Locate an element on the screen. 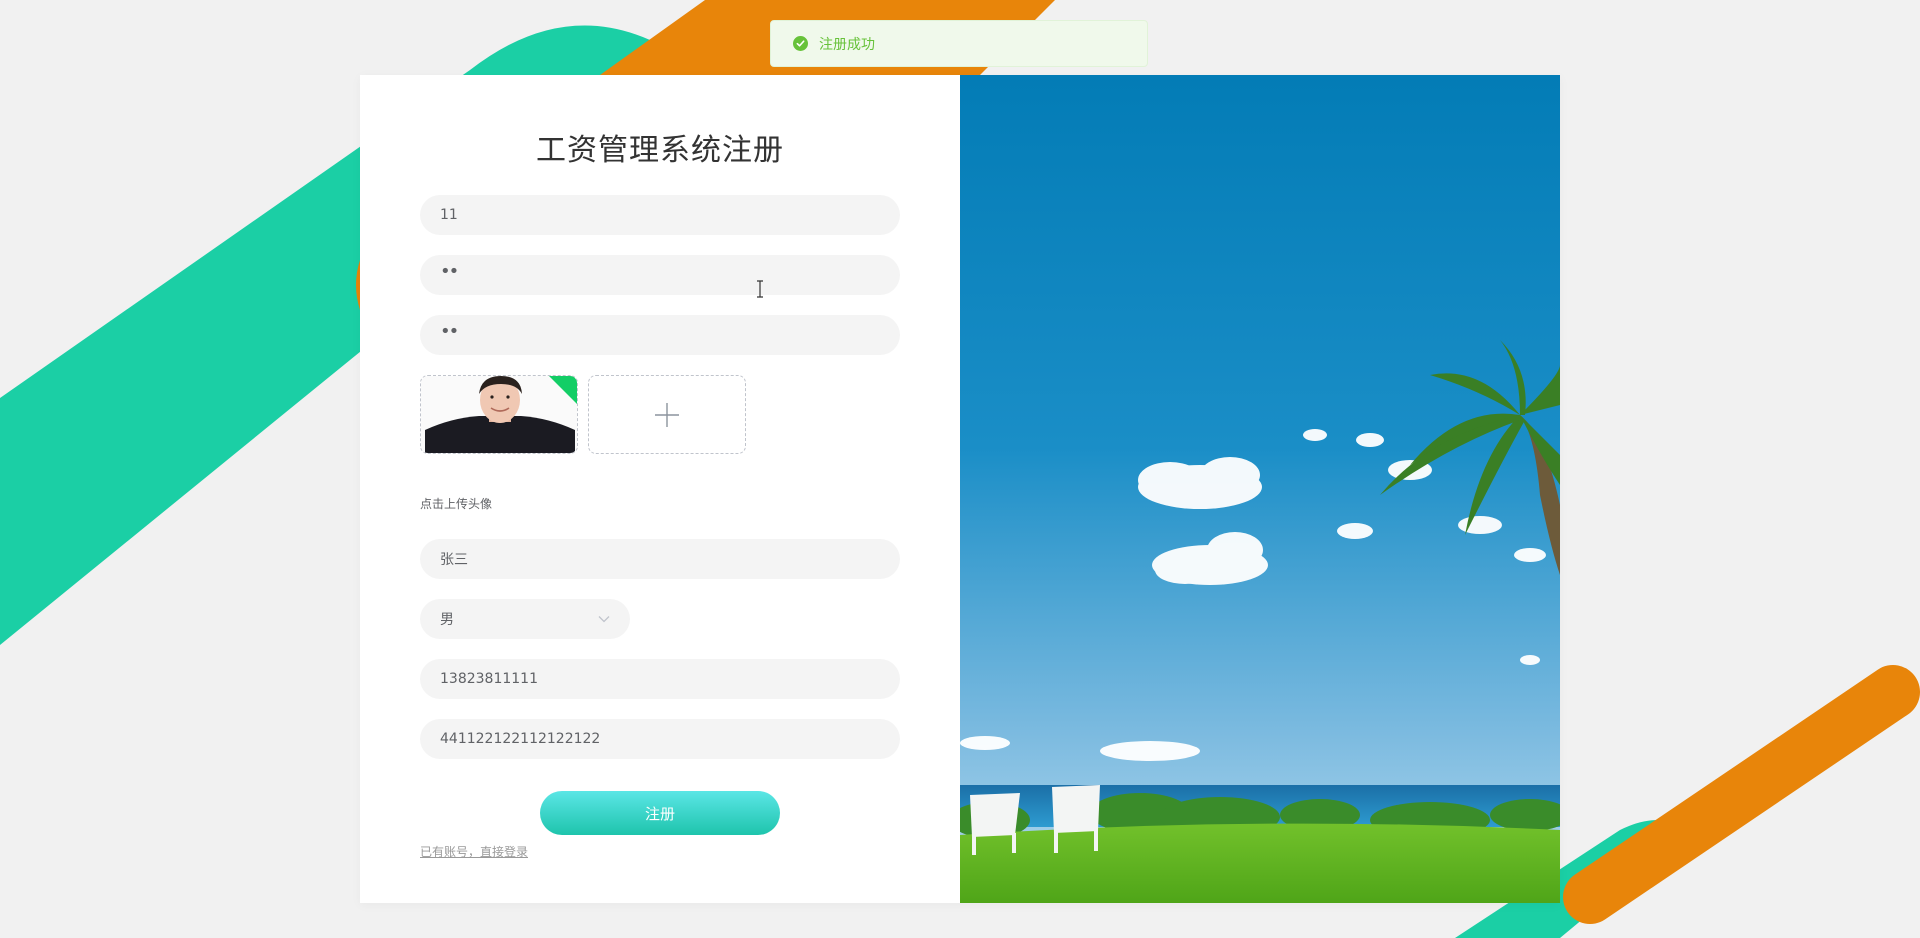  login-link: 已有账号，直接登录 is located at coordinates (474, 851).